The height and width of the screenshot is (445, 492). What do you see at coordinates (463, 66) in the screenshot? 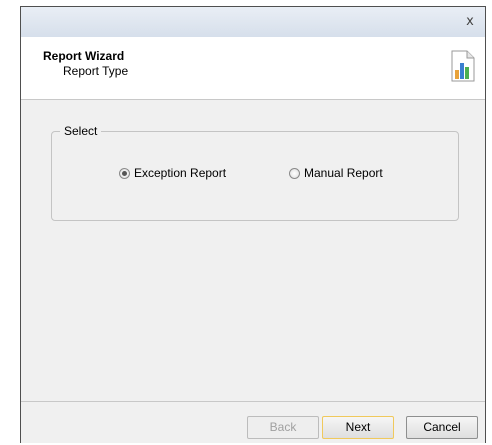
I see `report-chart-icon` at bounding box center [463, 66].